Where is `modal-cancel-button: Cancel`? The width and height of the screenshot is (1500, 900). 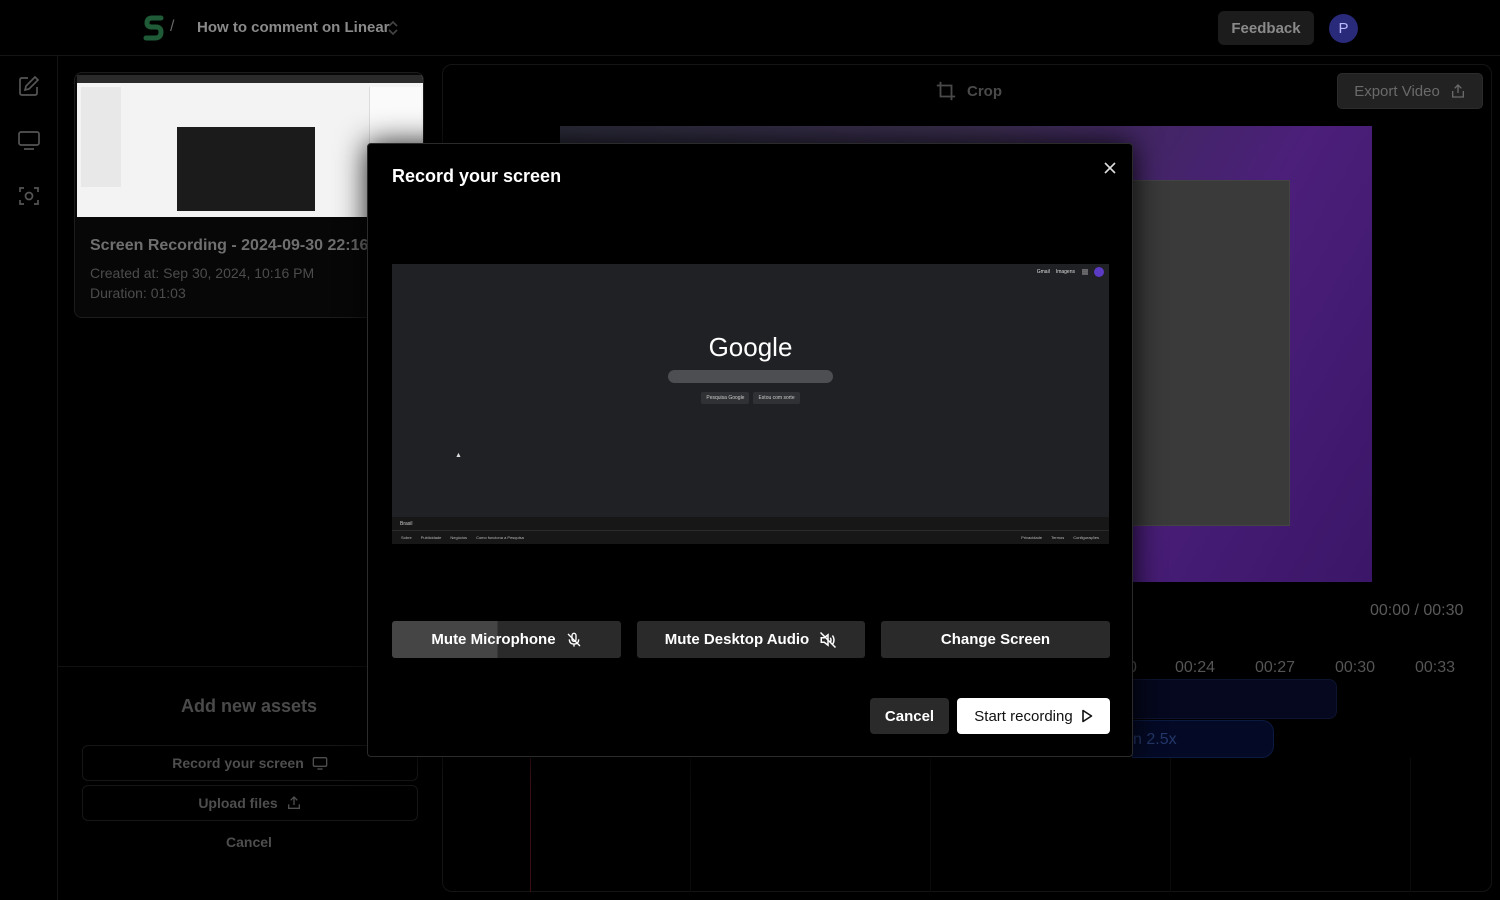 modal-cancel-button: Cancel is located at coordinates (909, 716).